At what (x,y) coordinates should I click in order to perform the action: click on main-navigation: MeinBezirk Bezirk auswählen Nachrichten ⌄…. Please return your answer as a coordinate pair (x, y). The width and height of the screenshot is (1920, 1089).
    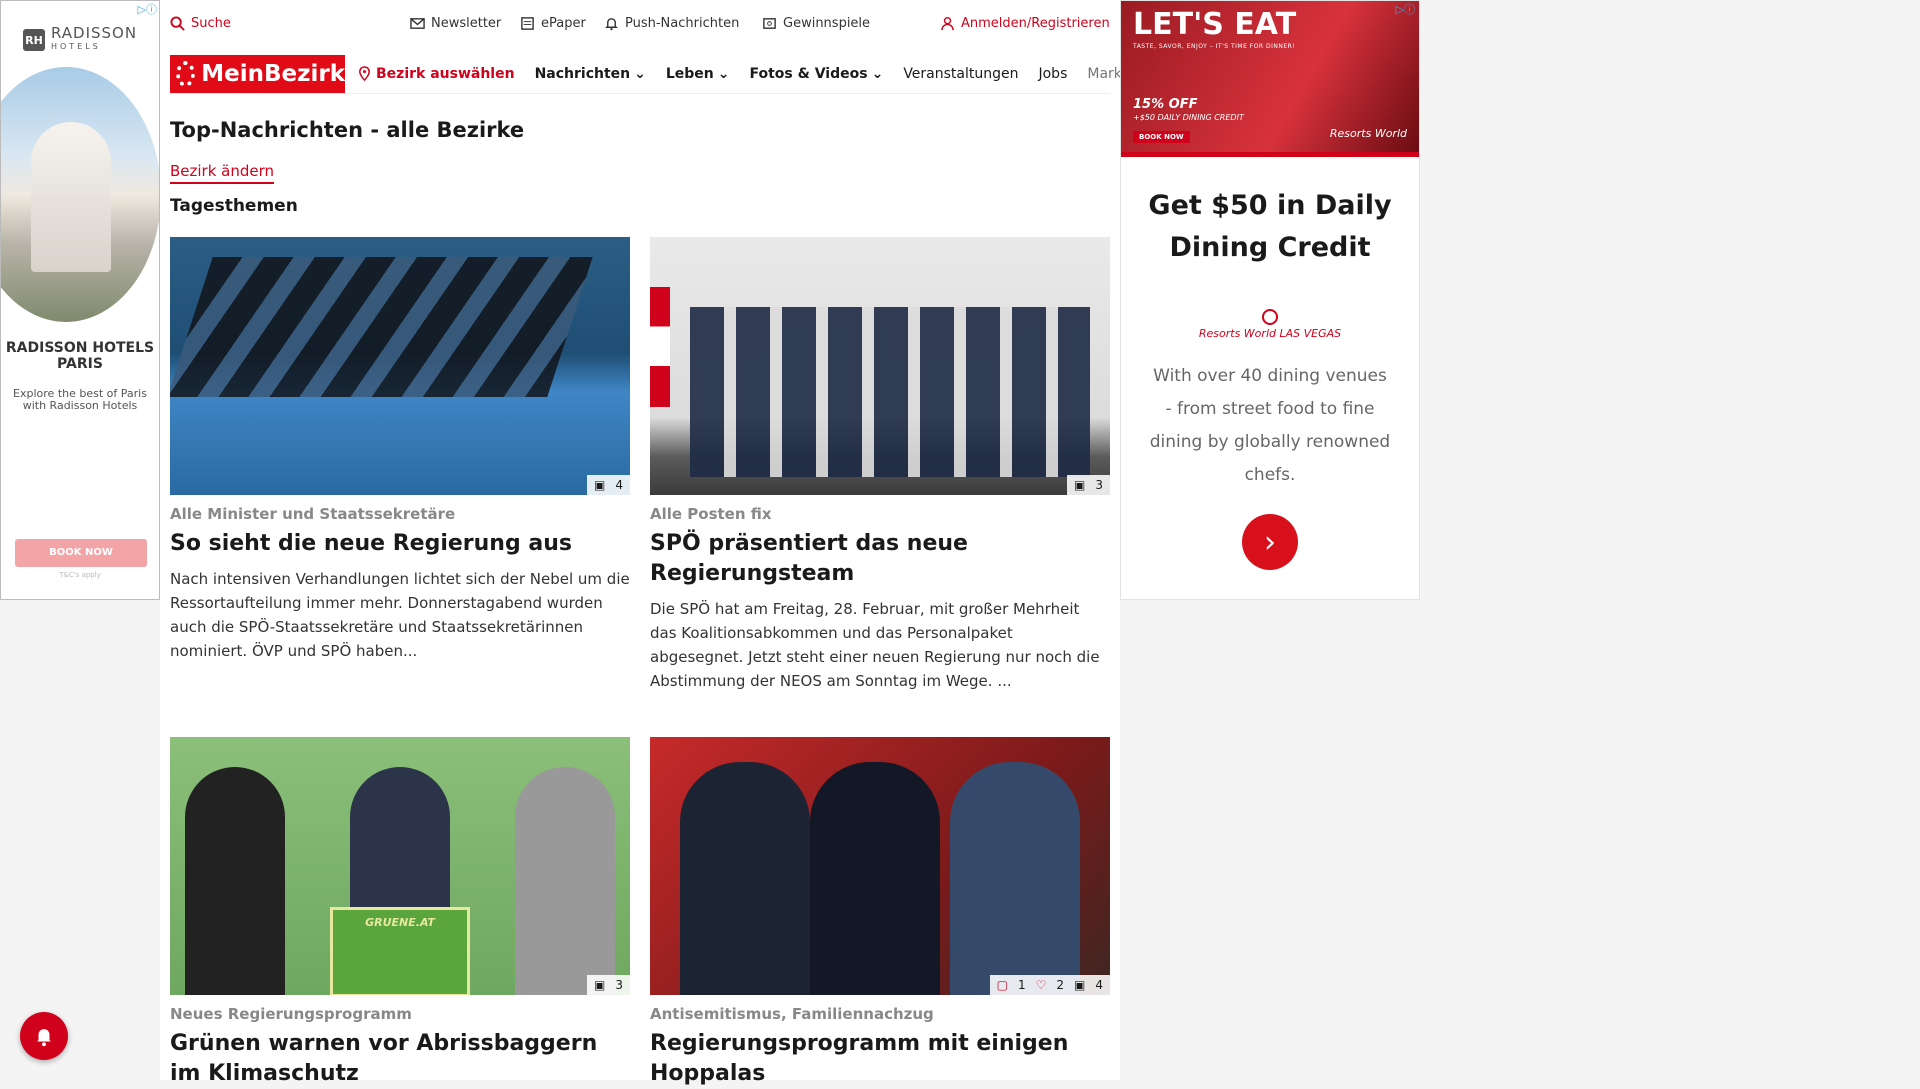
    Looking at the image, I should click on (666, 74).